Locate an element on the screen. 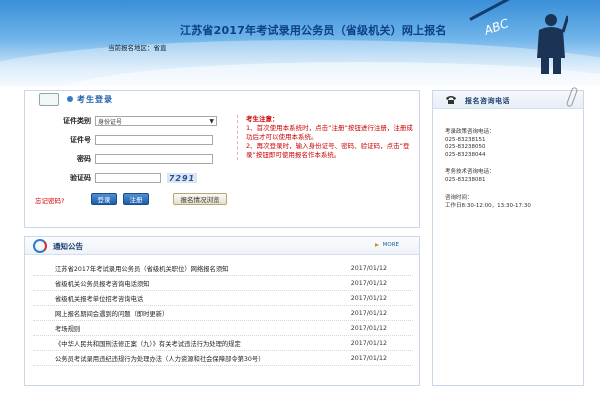  id-number-input is located at coordinates (154, 140).